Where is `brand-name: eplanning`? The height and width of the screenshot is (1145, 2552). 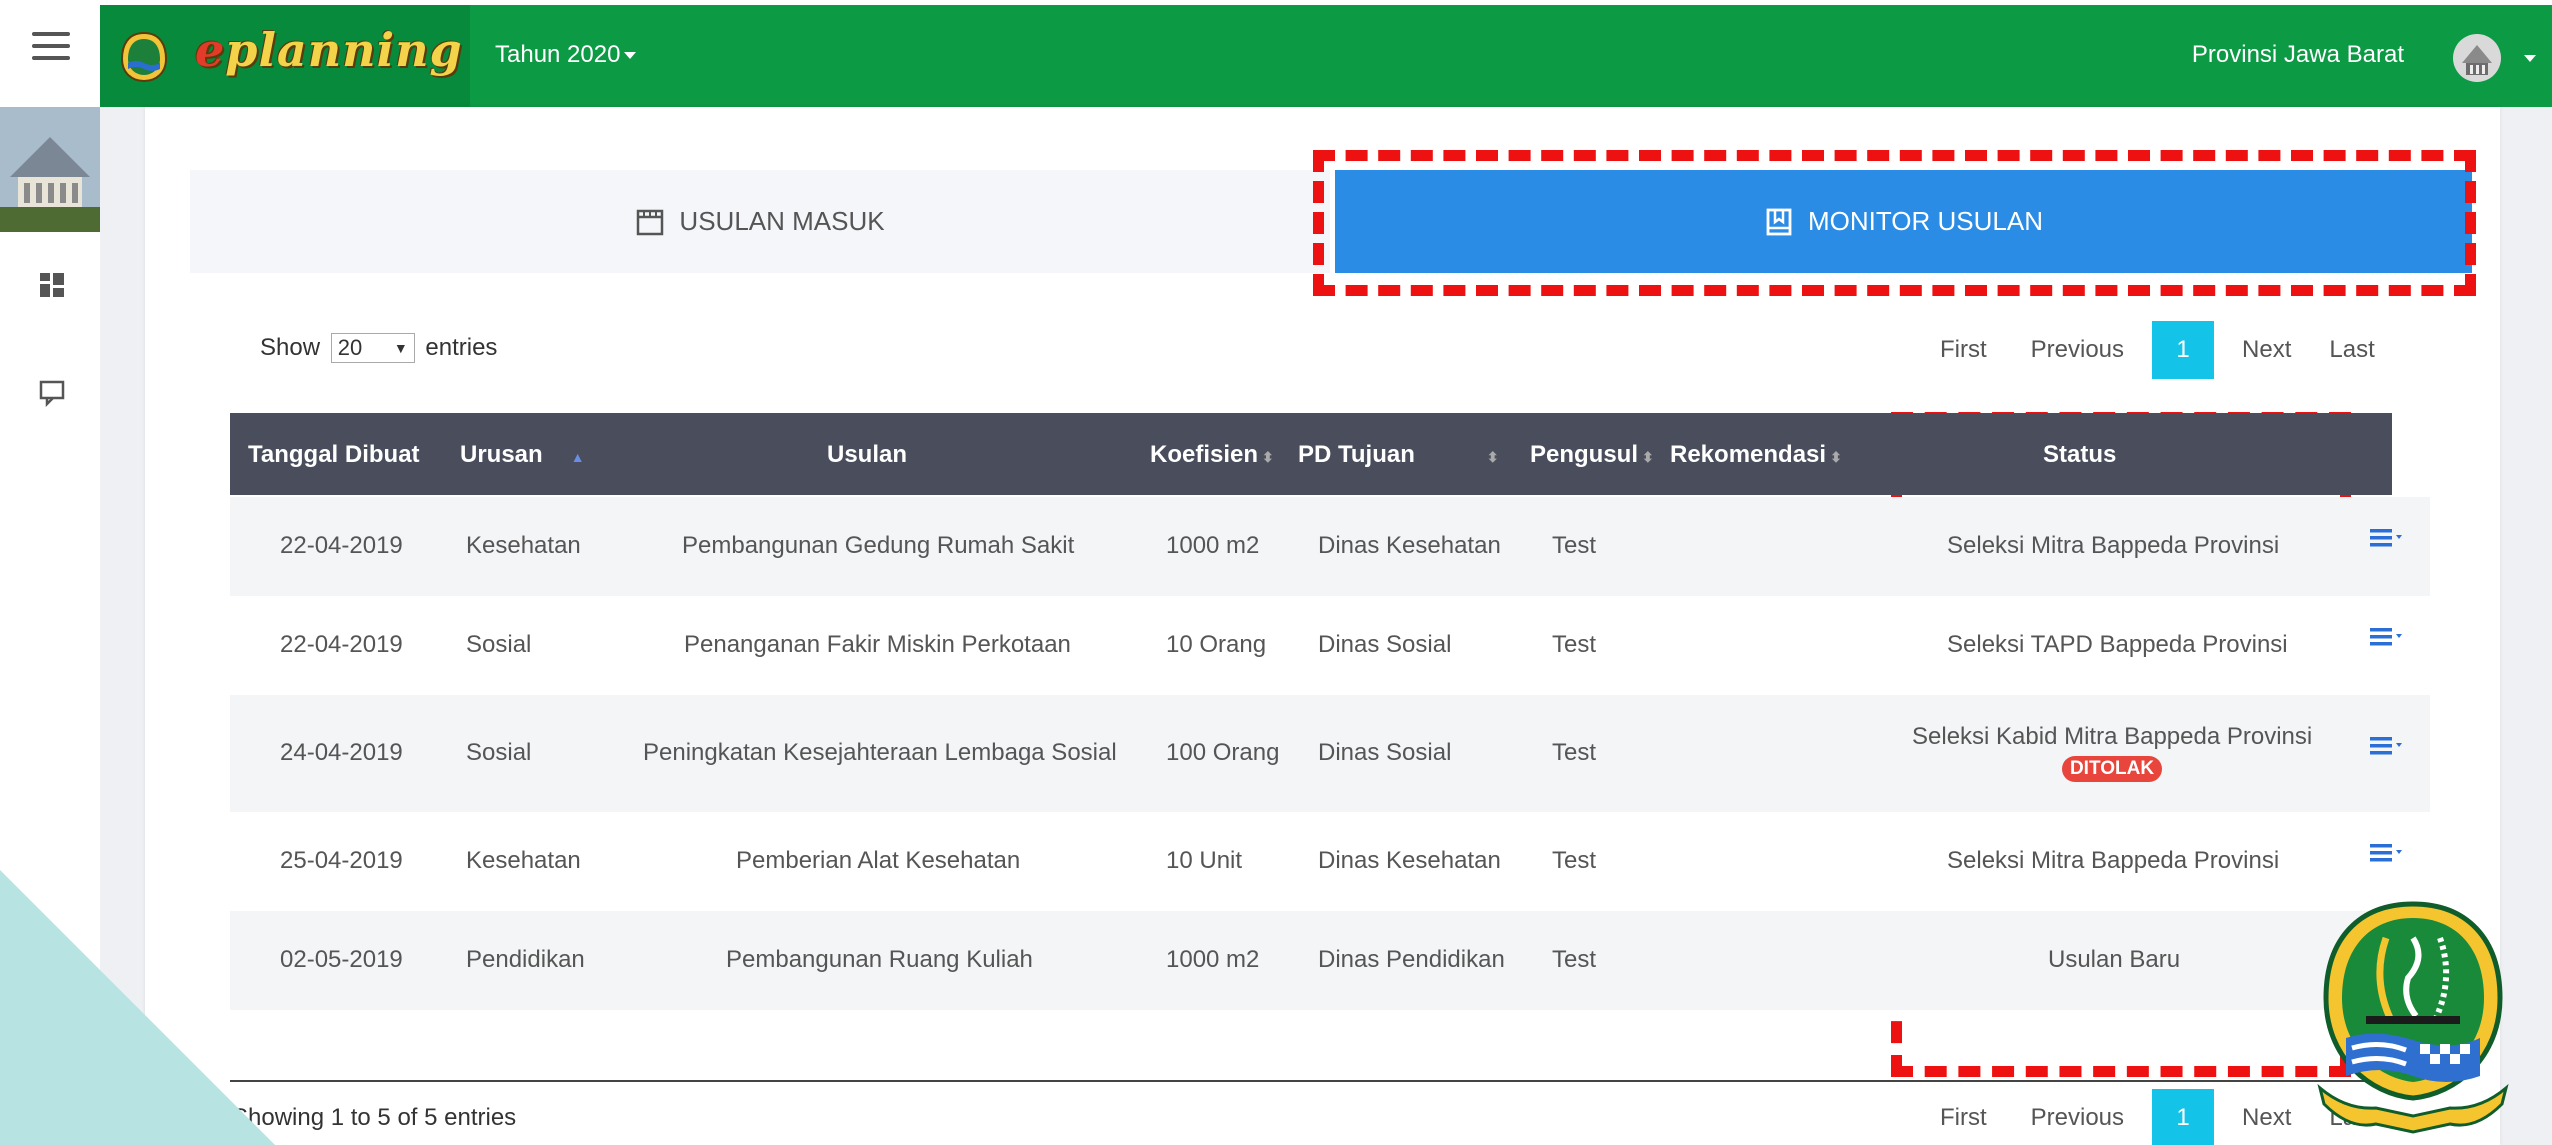
brand-name: eplanning is located at coordinates (329, 50).